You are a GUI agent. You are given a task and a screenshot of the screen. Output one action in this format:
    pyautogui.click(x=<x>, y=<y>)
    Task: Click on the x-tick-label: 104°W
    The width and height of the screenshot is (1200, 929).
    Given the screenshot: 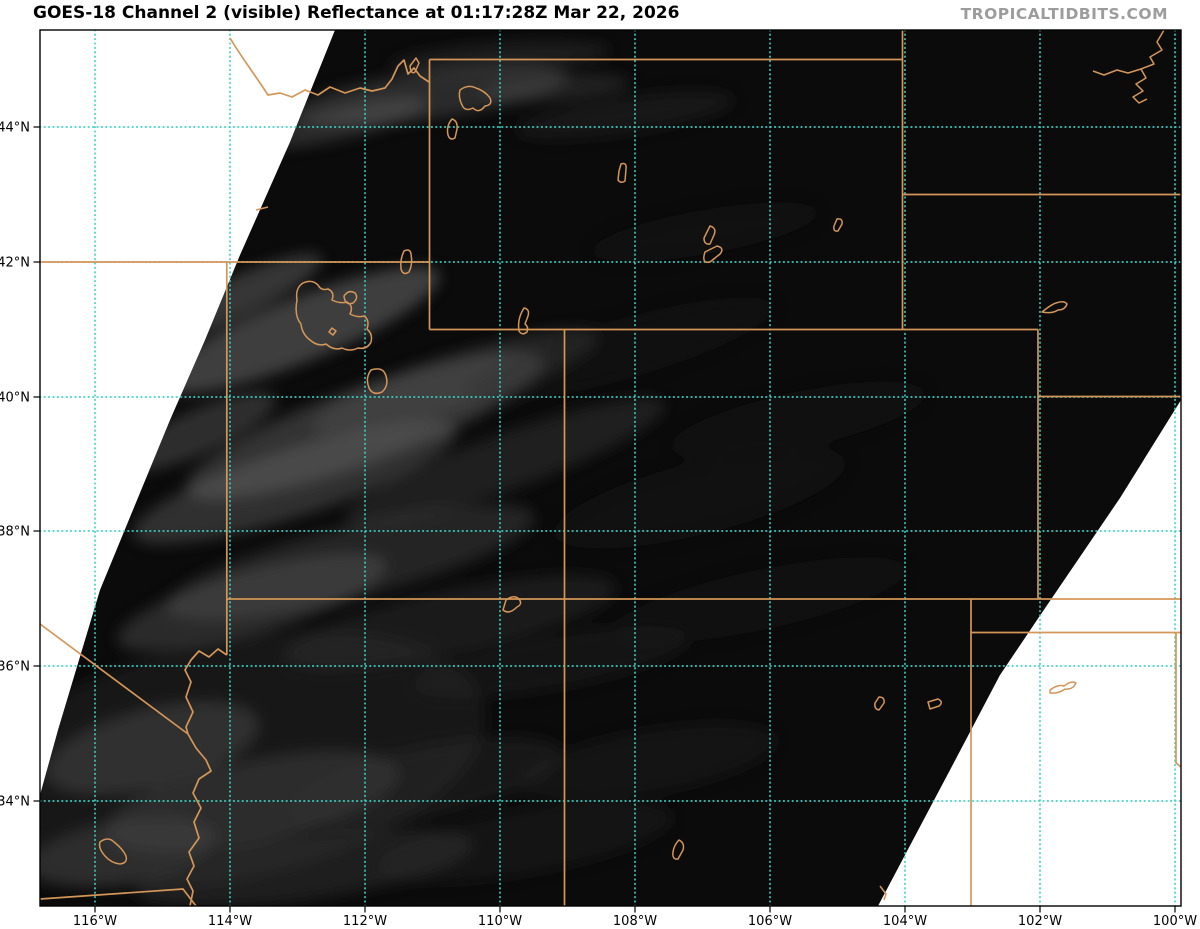 What is the action you would take?
    pyautogui.click(x=905, y=921)
    